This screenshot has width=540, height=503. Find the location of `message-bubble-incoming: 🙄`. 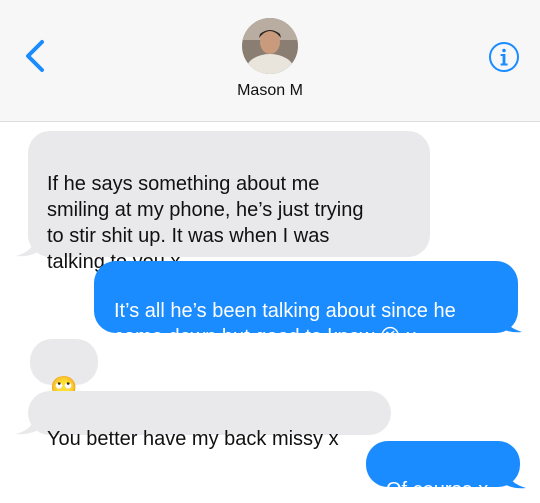

message-bubble-incoming: 🙄 is located at coordinates (64, 369).